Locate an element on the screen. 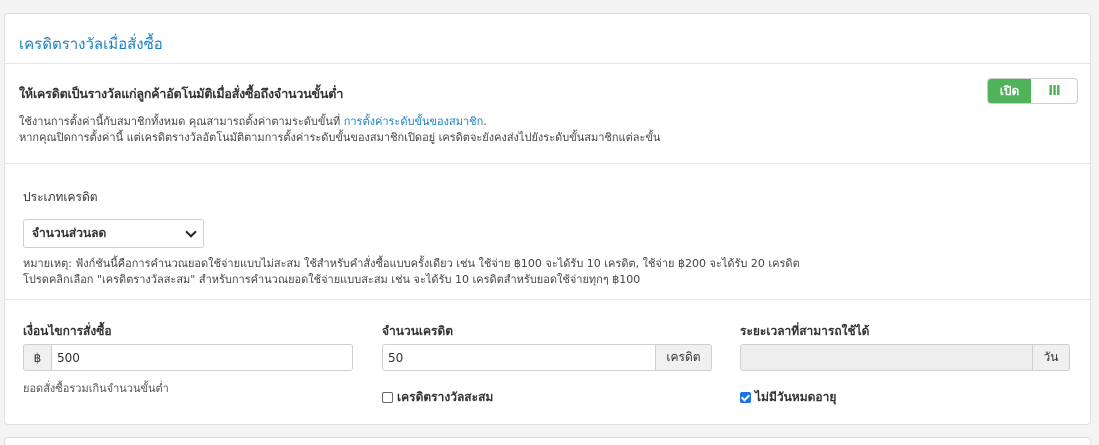 This screenshot has height=445, width=1099. currency-addon: ฿ is located at coordinates (37, 357).